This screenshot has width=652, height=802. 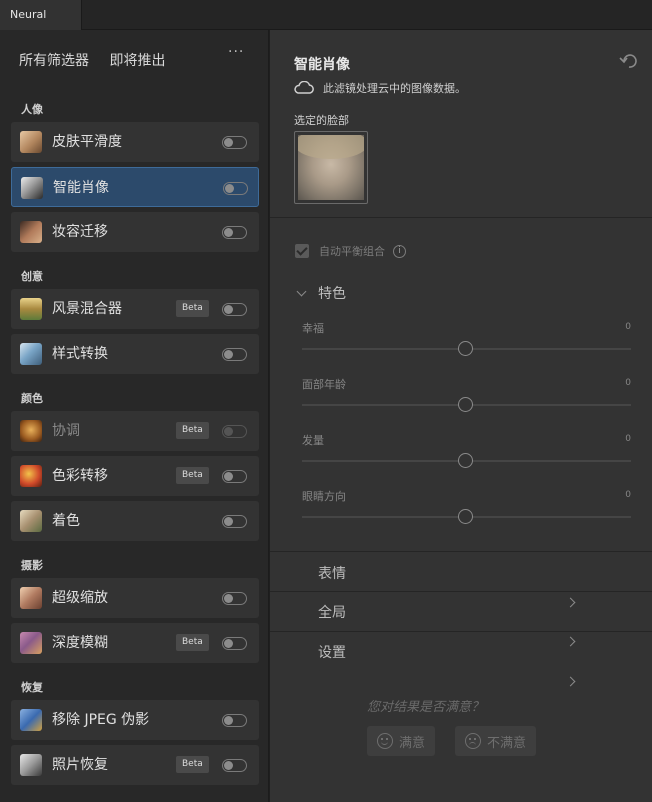 What do you see at coordinates (31, 142) in the screenshot?
I see `portrait-skin-thumb-icon` at bounding box center [31, 142].